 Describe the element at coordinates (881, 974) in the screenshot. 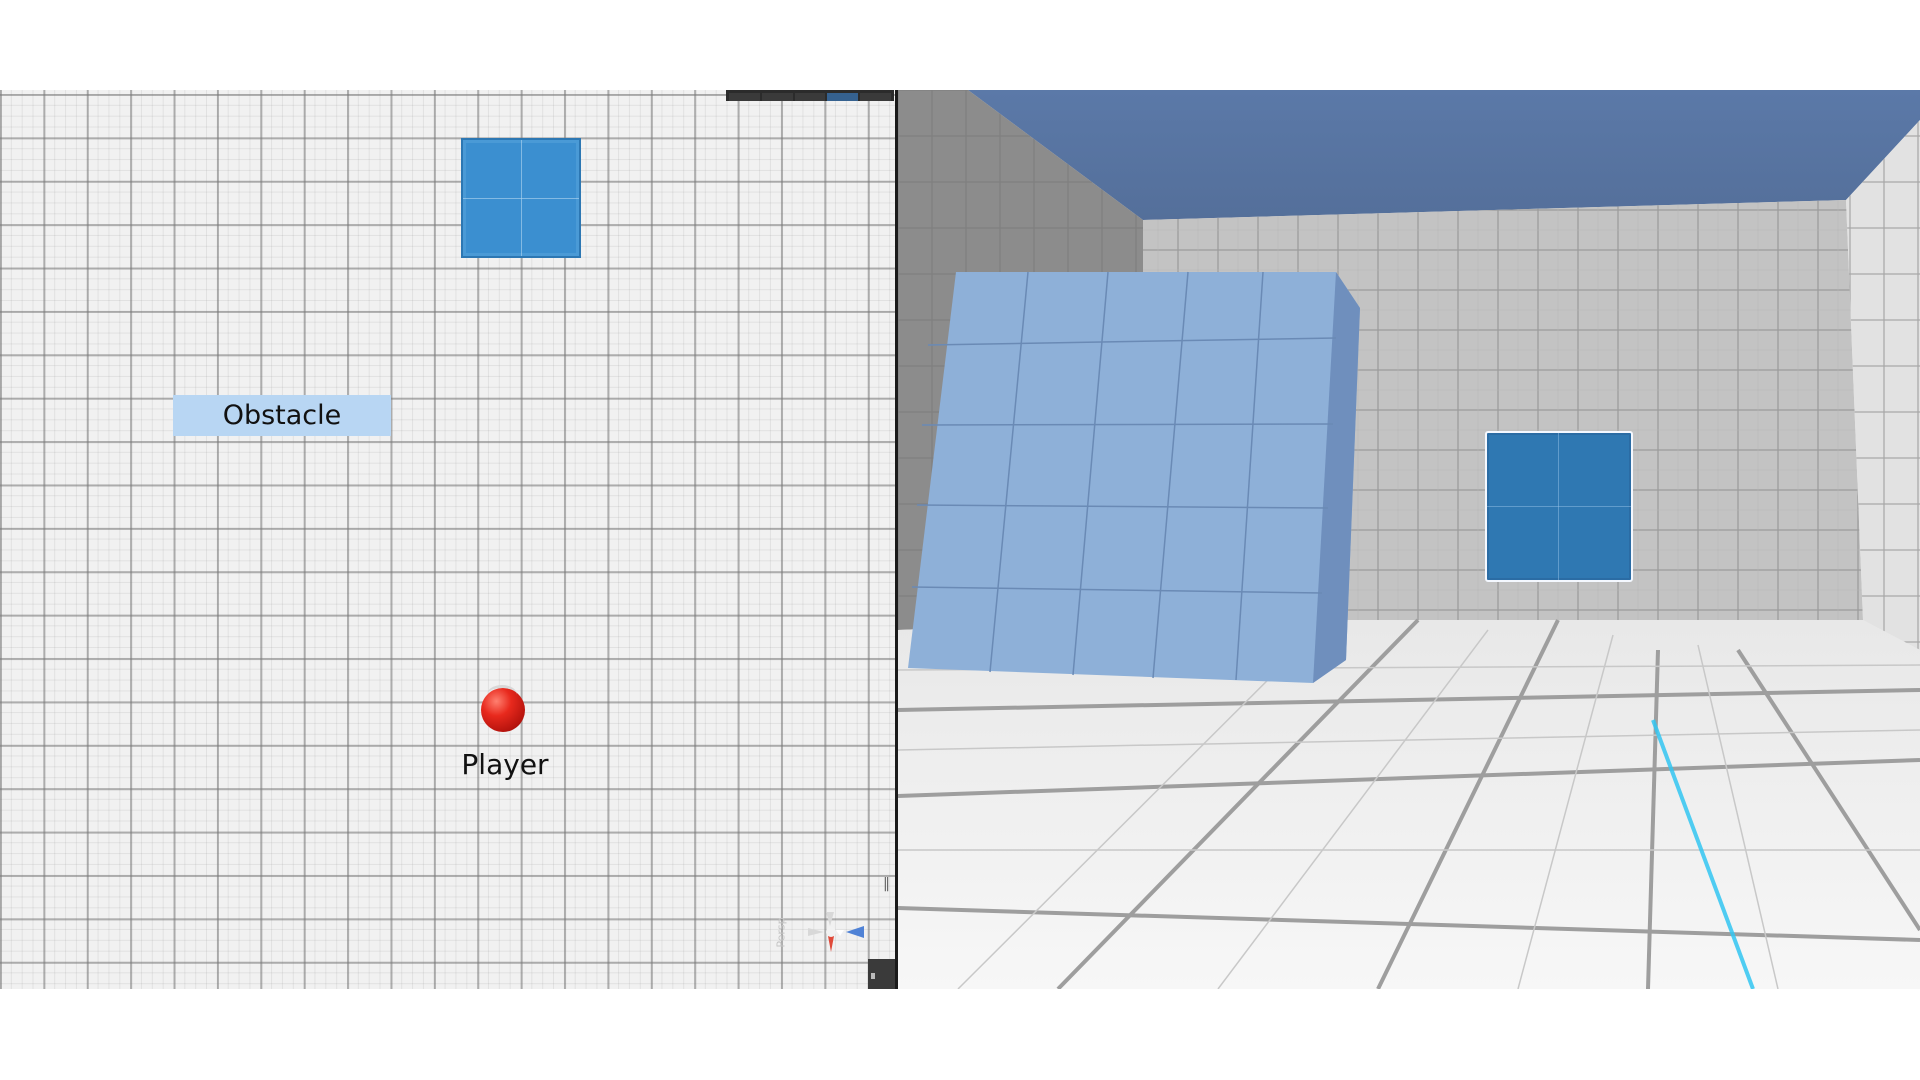

I see `corner-toggle` at that location.